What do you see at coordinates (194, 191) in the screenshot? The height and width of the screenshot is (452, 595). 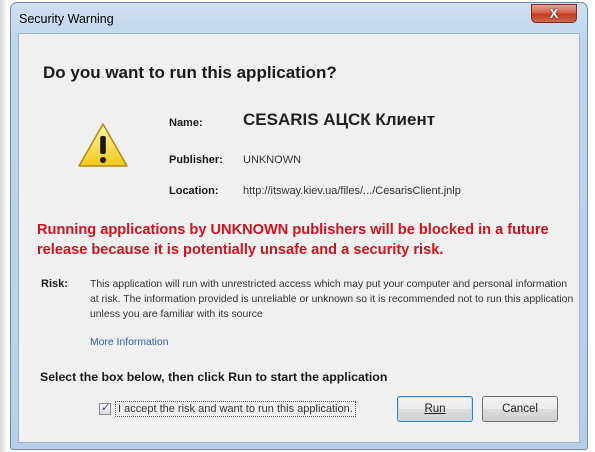 I see `location-label: Location:` at bounding box center [194, 191].